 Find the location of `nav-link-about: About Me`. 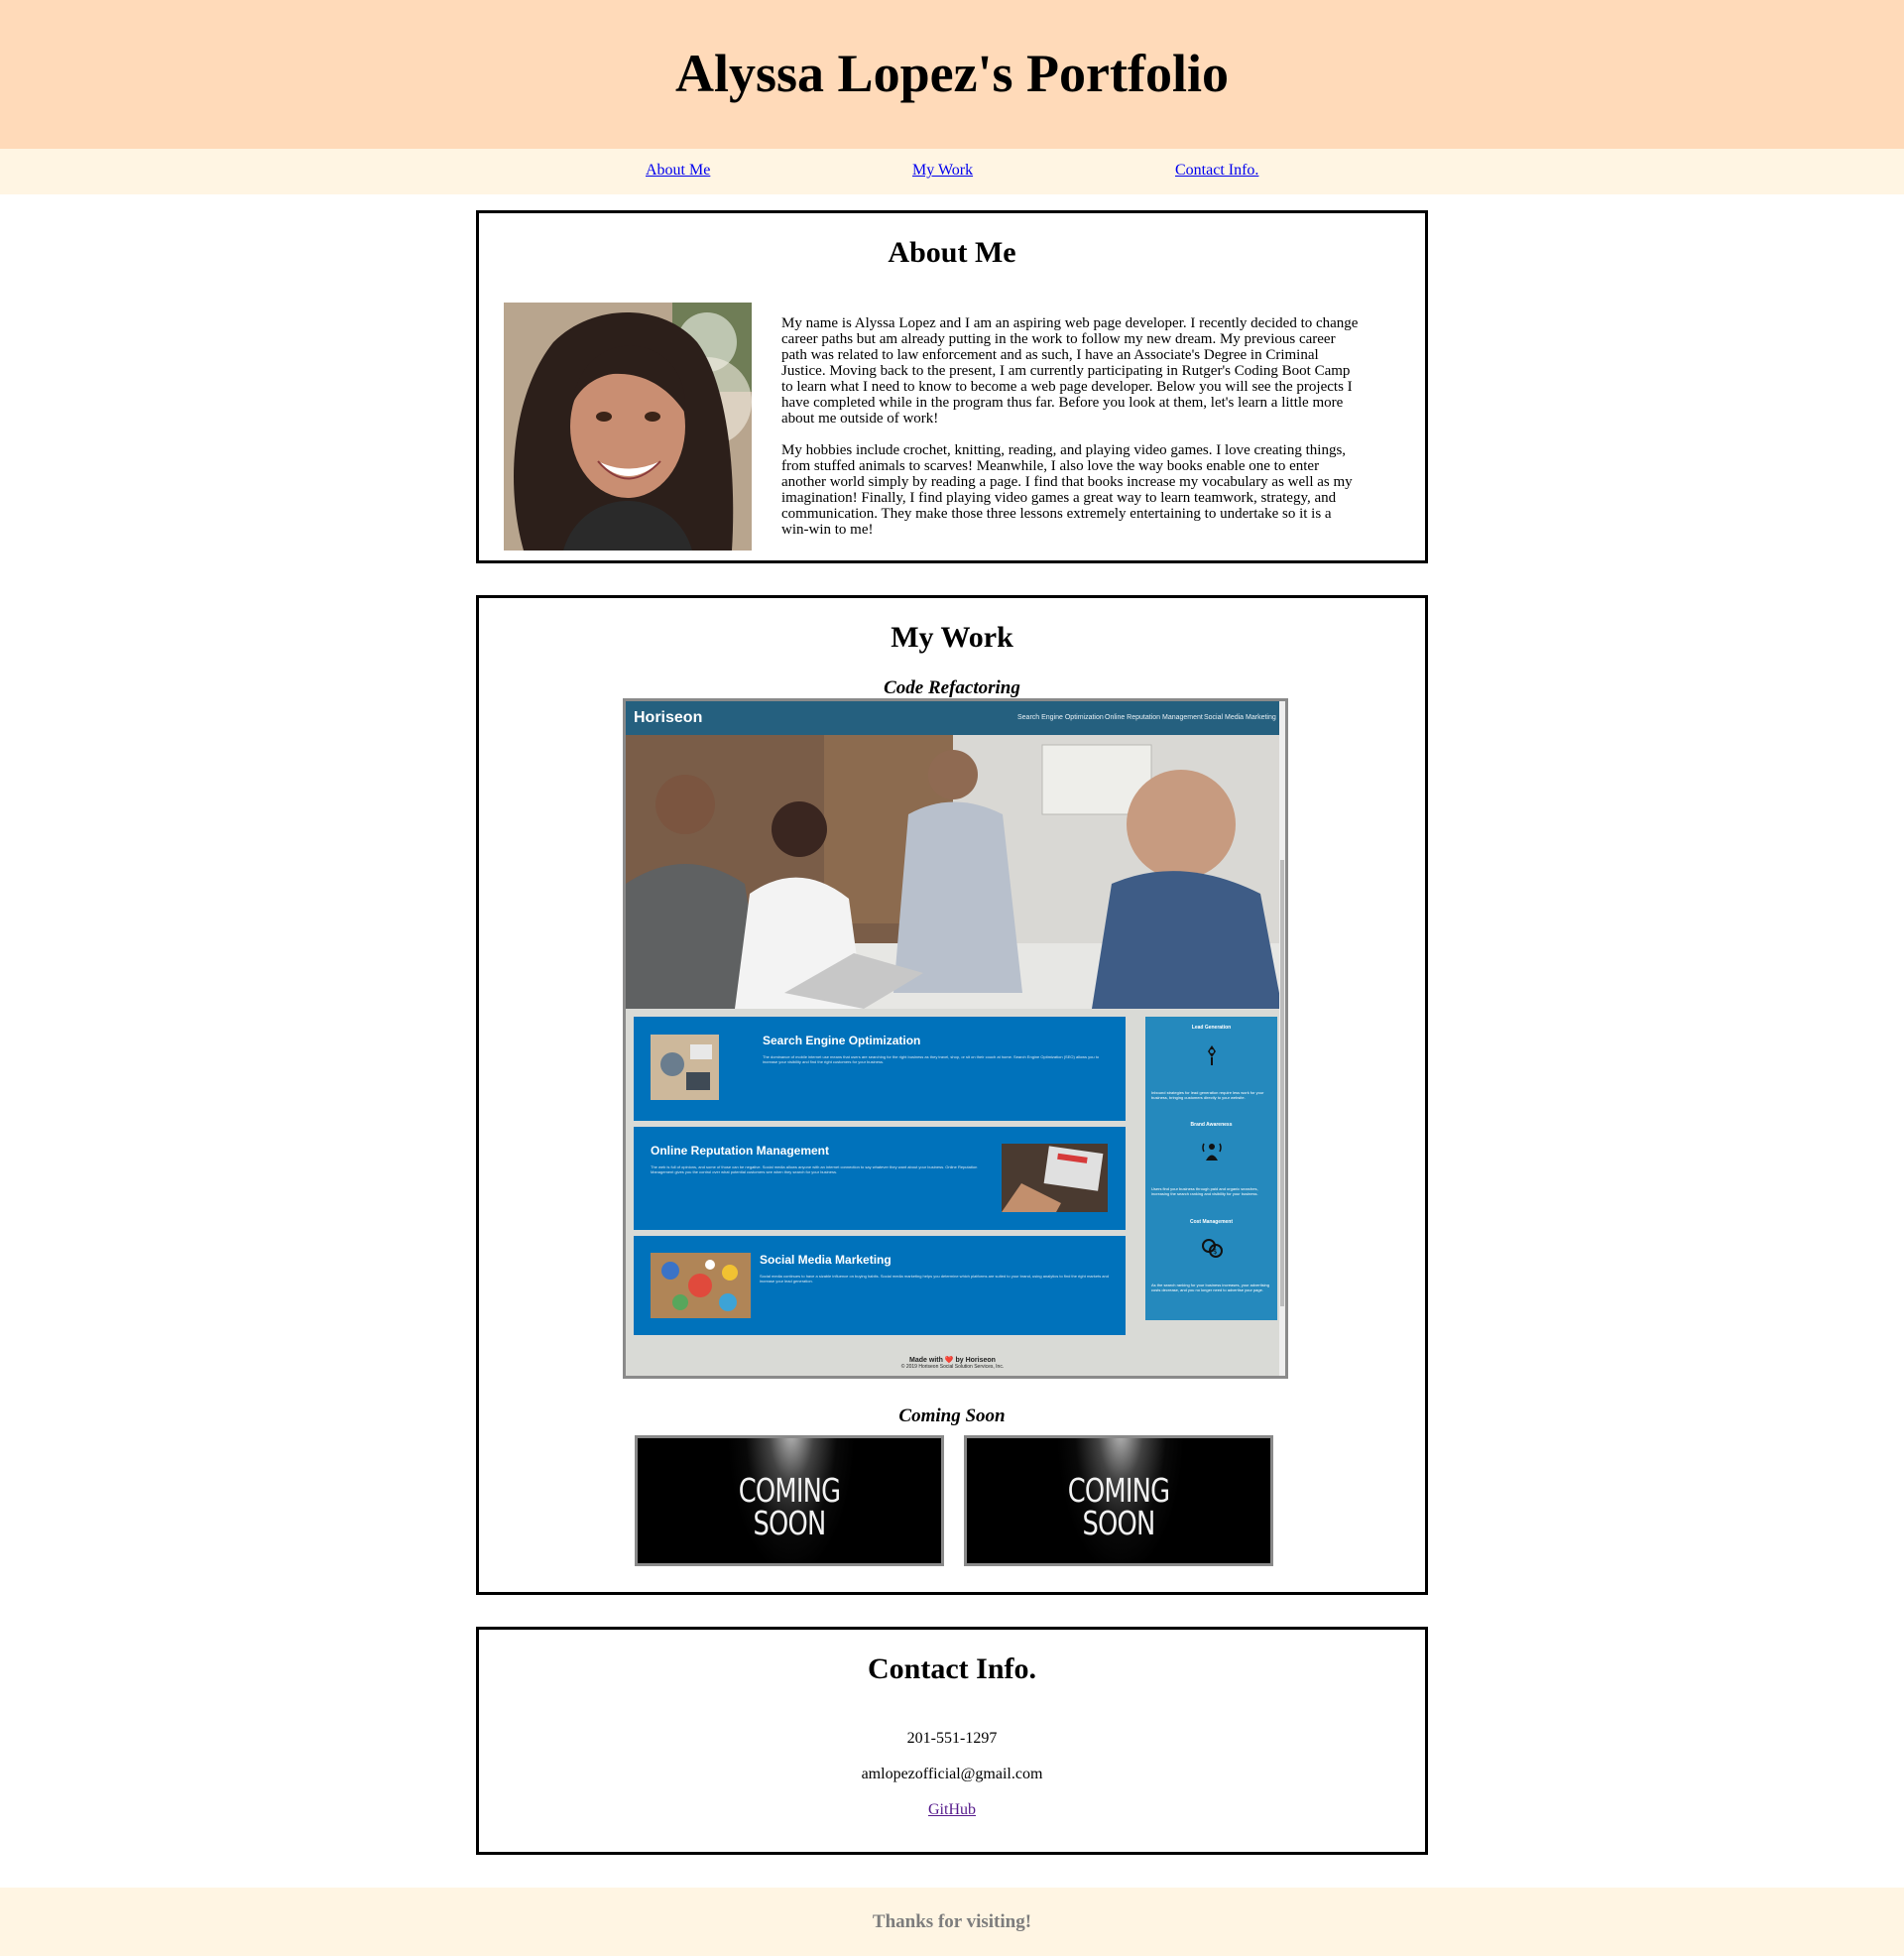

nav-link-about: About Me is located at coordinates (678, 171).